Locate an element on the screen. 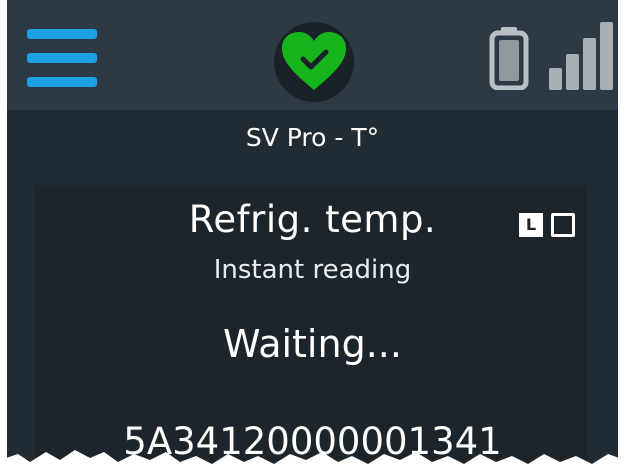  reading-mode-toggle: L is located at coordinates (553, 227).